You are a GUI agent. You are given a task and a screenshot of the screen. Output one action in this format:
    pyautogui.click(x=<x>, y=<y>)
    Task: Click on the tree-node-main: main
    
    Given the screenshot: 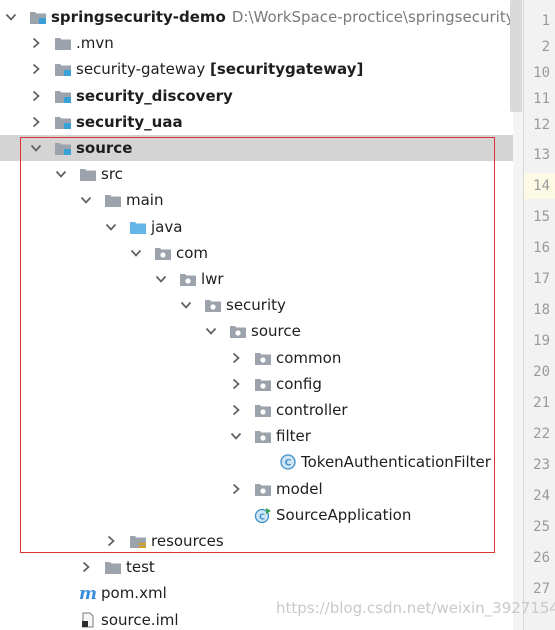 What is the action you would take?
    pyautogui.click(x=256, y=200)
    